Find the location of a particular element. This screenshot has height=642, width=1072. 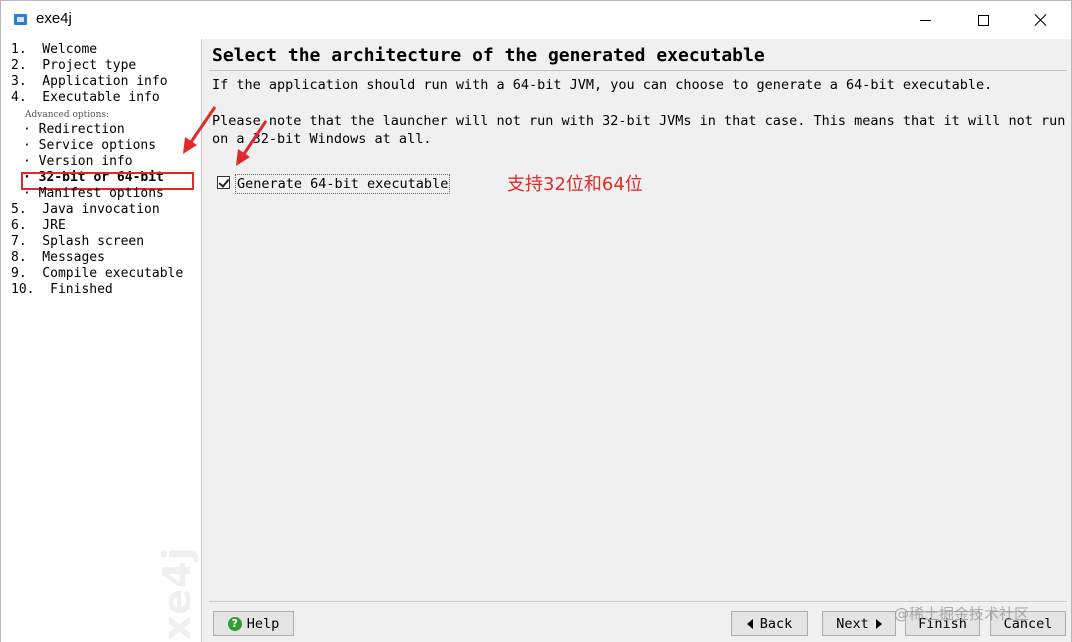

close-icon is located at coordinates (1041, 20).